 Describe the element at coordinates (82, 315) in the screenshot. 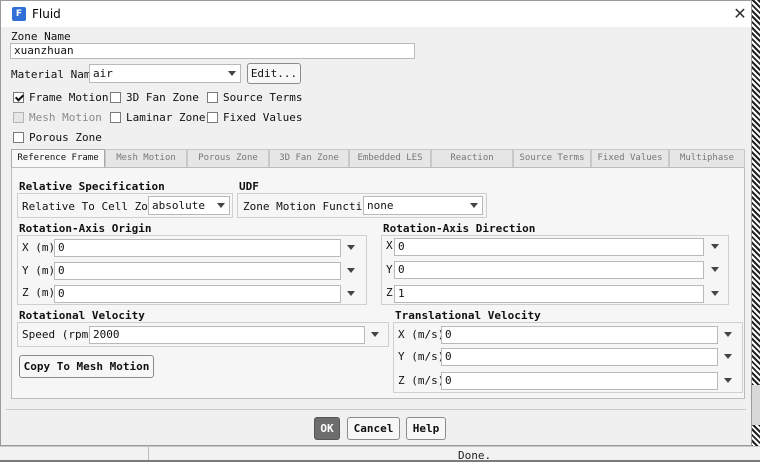

I see `rotational-velocity-title: Rotational Velocity` at that location.